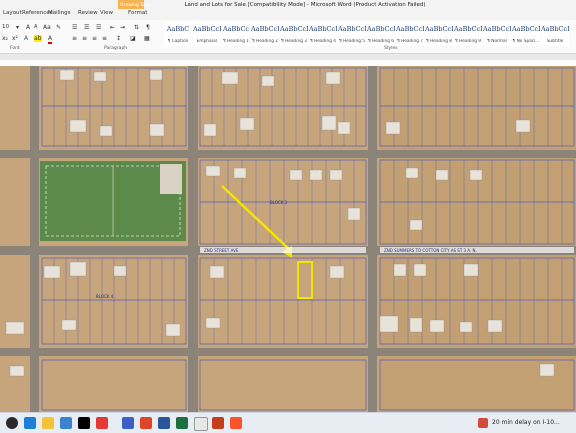 This screenshot has height=433, width=576. Describe the element at coordinates (136, 27) in the screenshot. I see `sort-icon: ⇅` at that location.